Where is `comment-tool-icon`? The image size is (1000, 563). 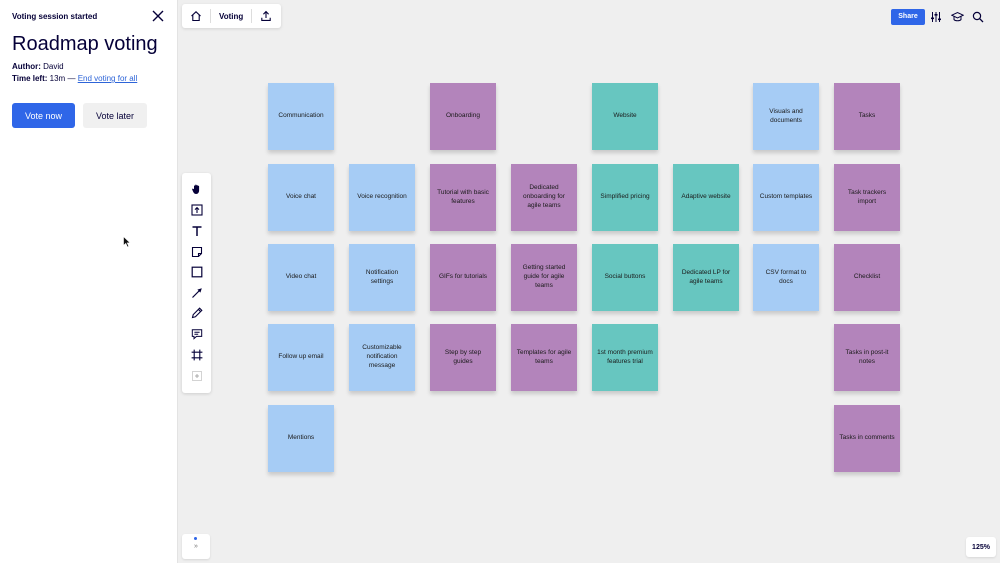
comment-tool-icon is located at coordinates (196, 333).